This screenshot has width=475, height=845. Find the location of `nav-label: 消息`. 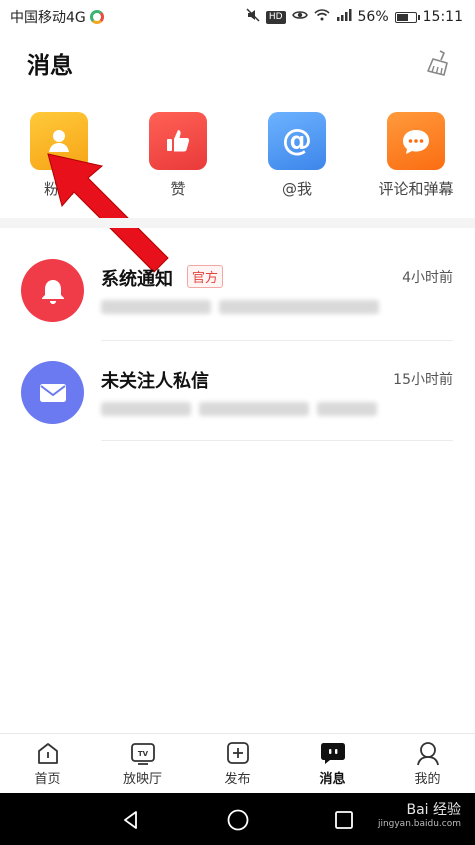

nav-label: 消息 is located at coordinates (332, 779).